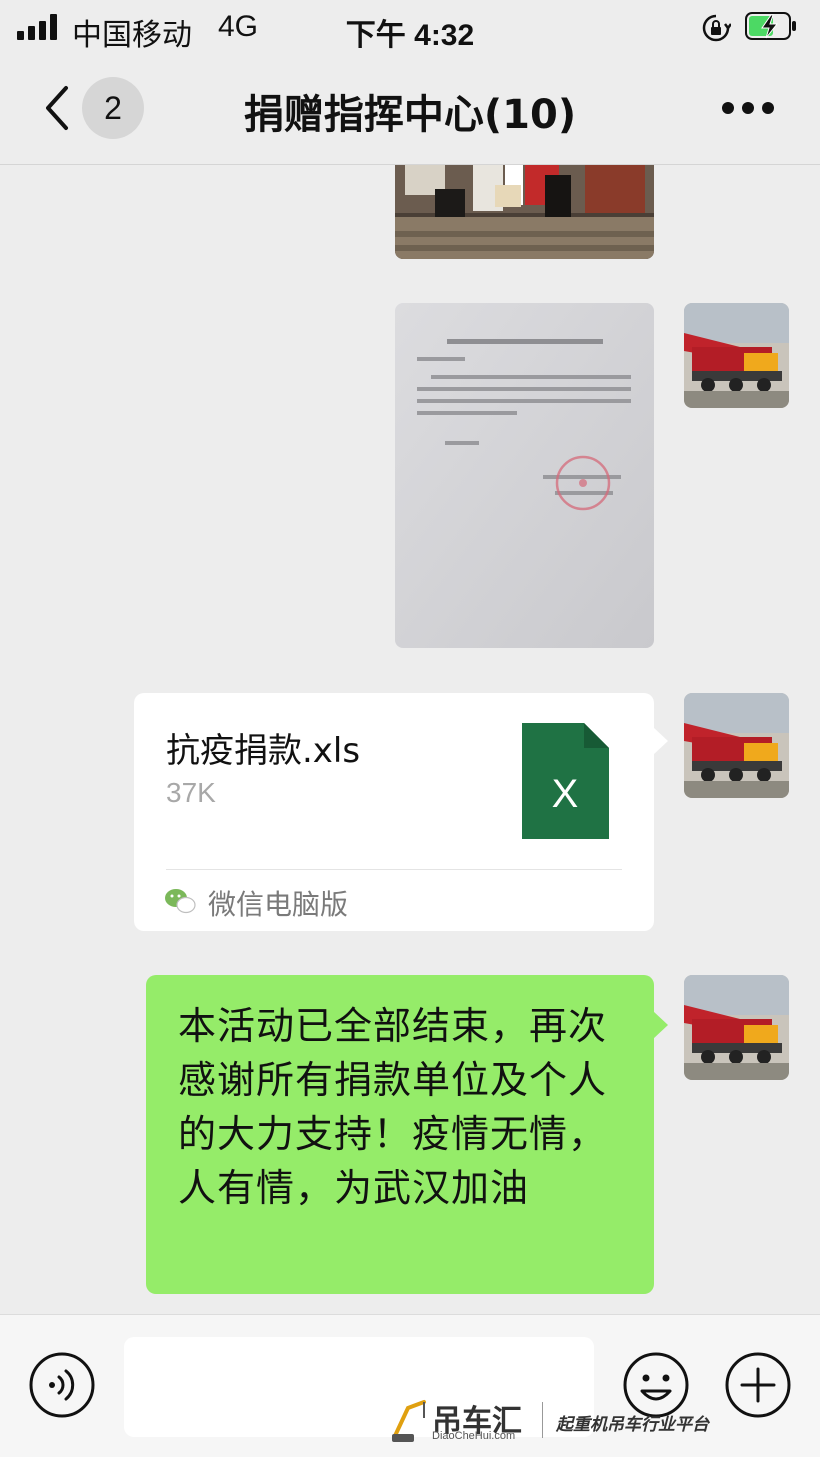 Image resolution: width=820 pixels, height=1457 pixels. What do you see at coordinates (278, 904) in the screenshot?
I see `file-source-label: 微信电脑版` at bounding box center [278, 904].